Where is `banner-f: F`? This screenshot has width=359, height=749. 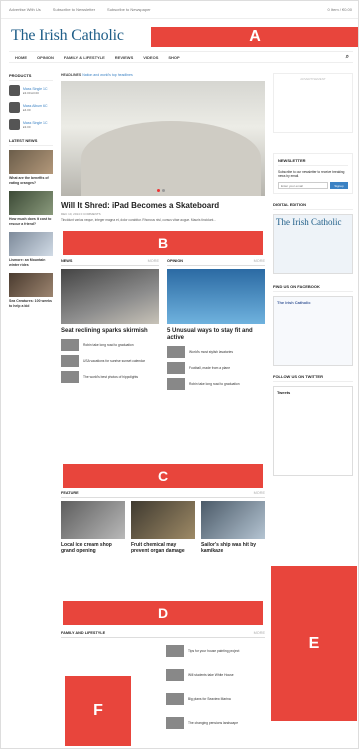
banner-f: F is located at coordinates (98, 711).